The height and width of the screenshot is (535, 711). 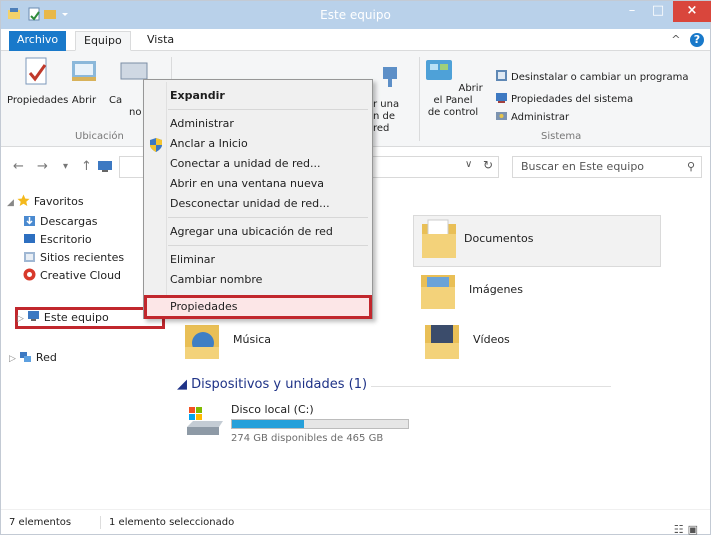 I want to click on propiedades-label: Propiedades, so click(x=38, y=100).